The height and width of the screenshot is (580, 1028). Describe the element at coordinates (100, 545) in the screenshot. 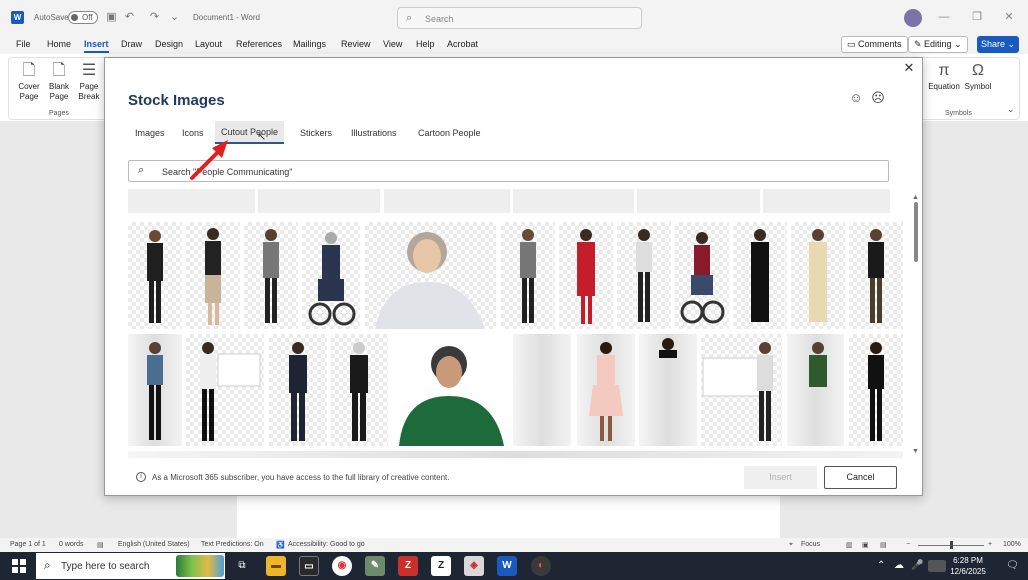

I see `proofing-icon: ▤` at that location.